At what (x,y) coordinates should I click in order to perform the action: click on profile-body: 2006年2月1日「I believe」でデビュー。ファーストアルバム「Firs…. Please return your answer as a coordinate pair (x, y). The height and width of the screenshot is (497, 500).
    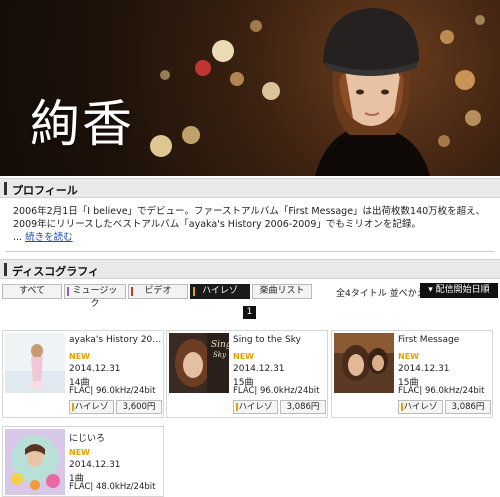
    Looking at the image, I should click on (249, 218).